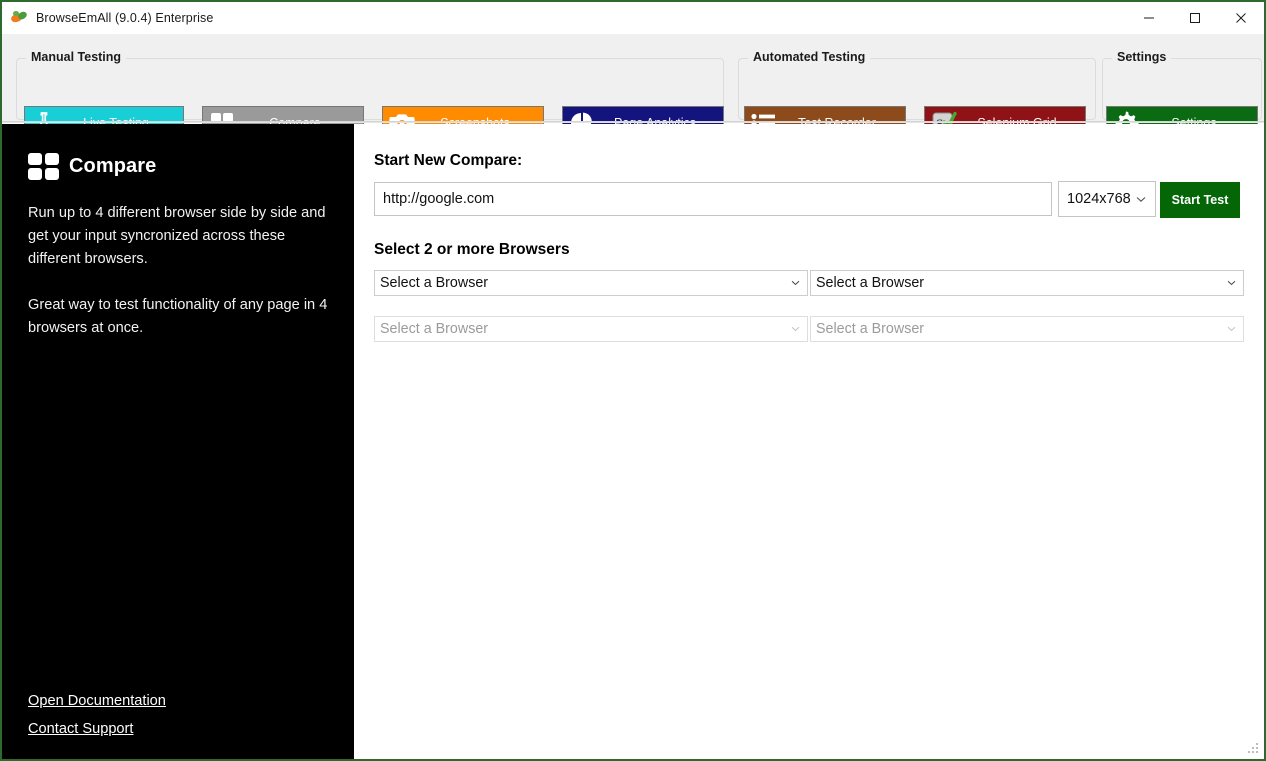 This screenshot has height=761, width=1266. Describe the element at coordinates (1099, 199) in the screenshot. I see `resolution-select-value: 1024x768` at that location.